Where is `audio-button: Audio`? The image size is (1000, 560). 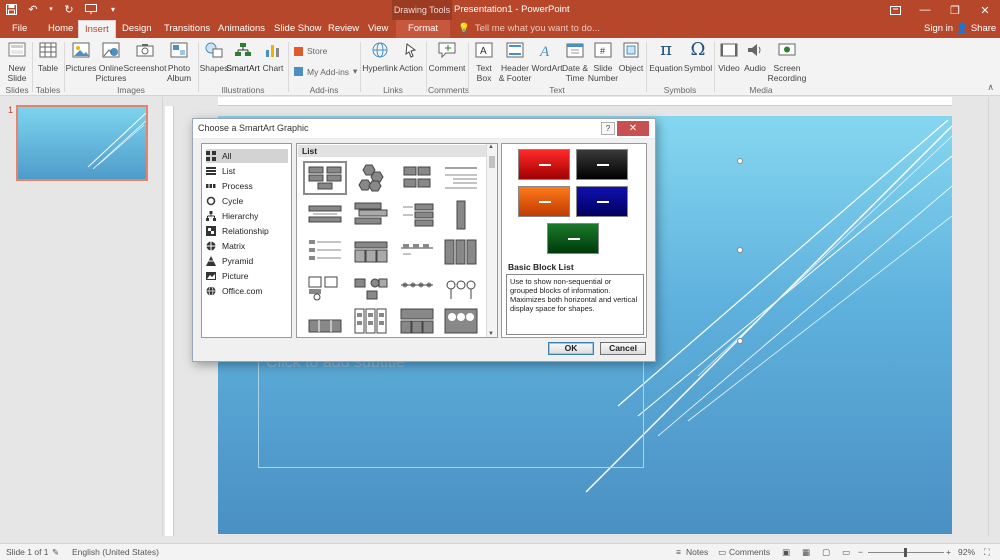 audio-button: Audio is located at coordinates (755, 56).